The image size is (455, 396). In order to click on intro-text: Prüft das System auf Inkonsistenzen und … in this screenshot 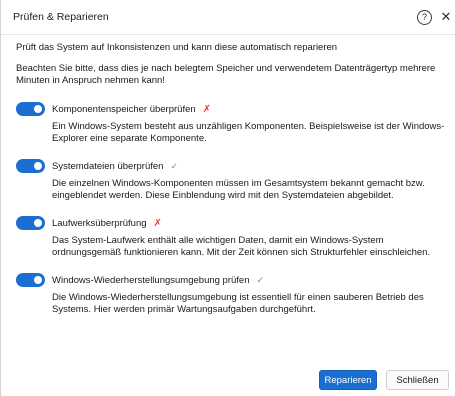, I will do `click(177, 47)`.